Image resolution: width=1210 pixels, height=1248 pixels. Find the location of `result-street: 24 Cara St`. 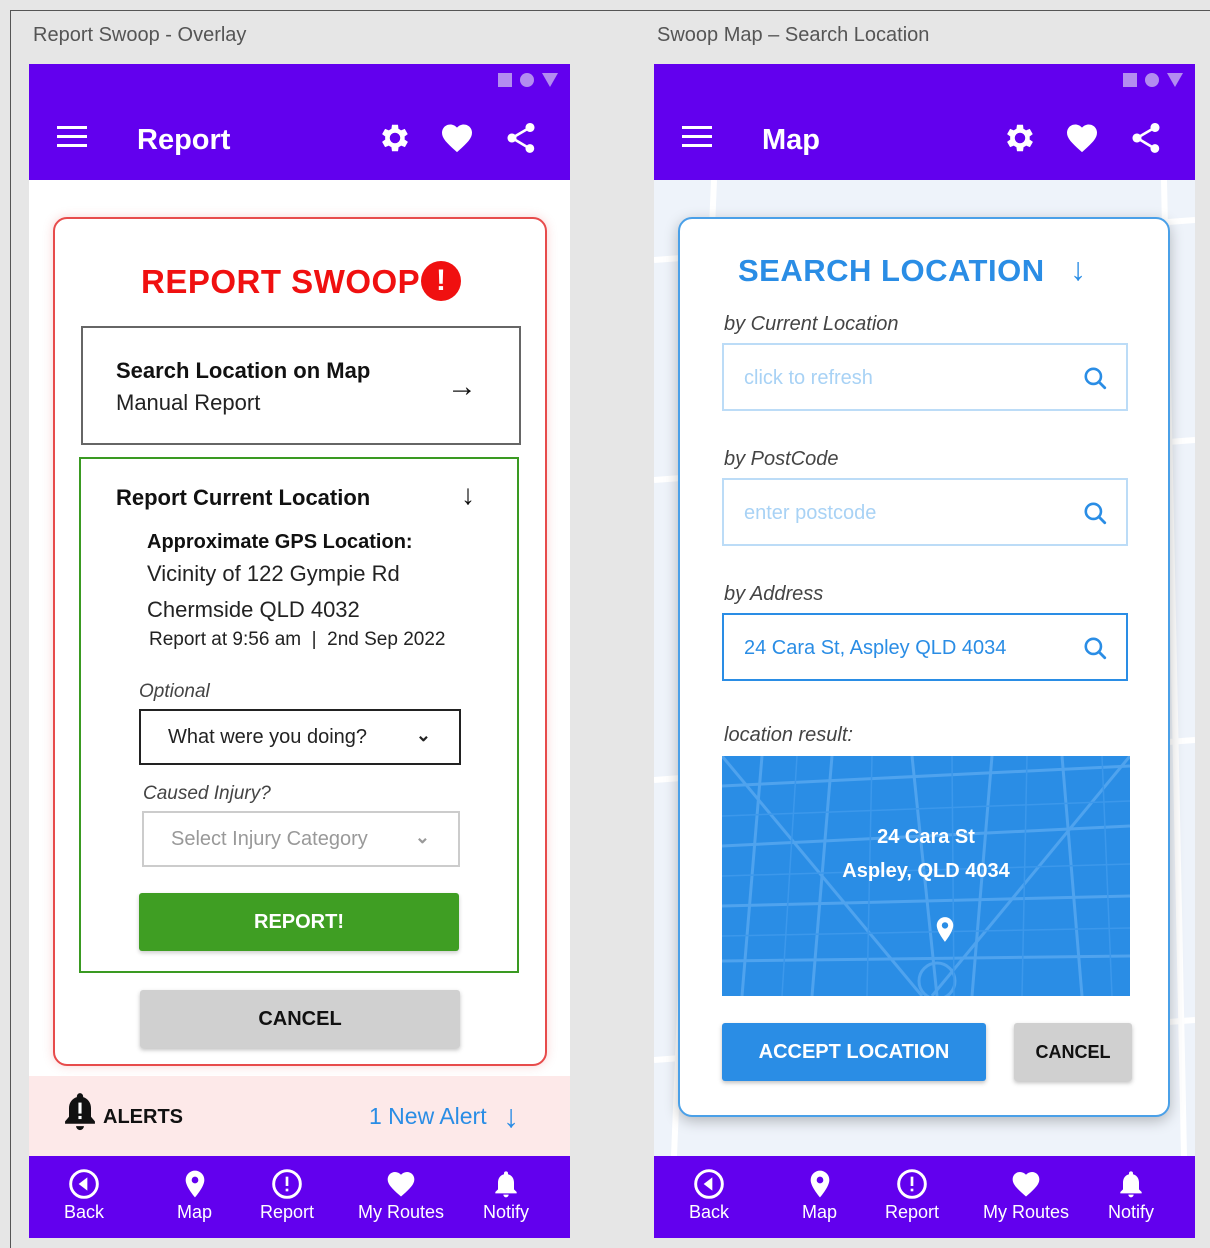

result-street: 24 Cara St is located at coordinates (926, 837).